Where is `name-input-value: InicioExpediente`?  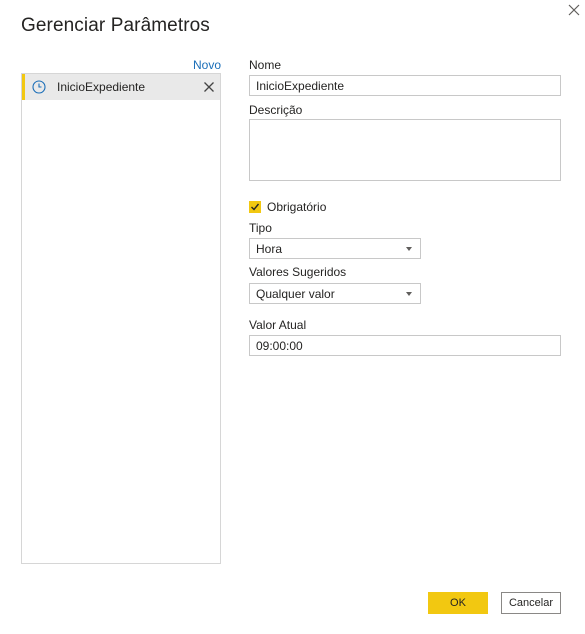 name-input-value: InicioExpediente is located at coordinates (300, 85).